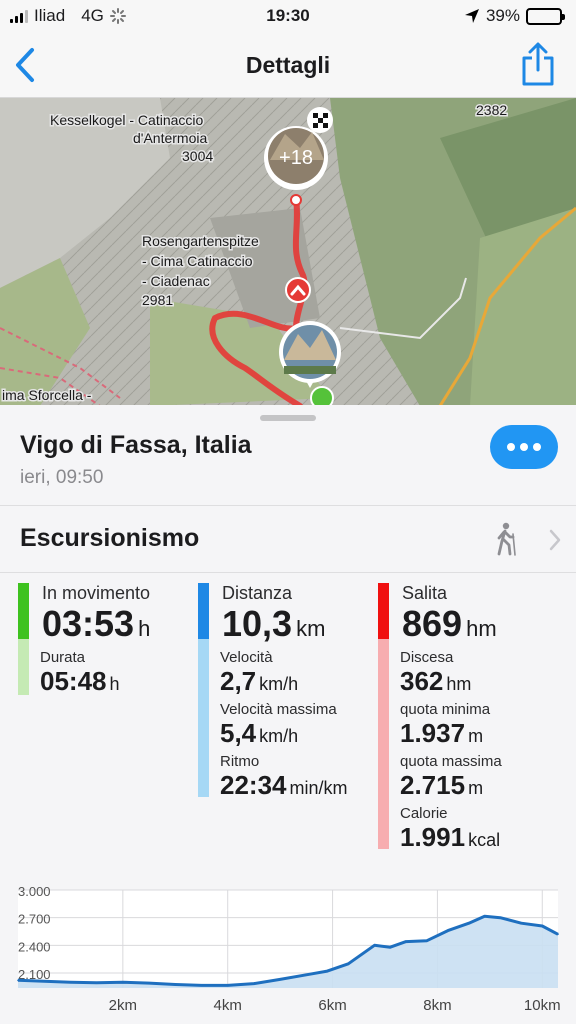 The width and height of the screenshot is (576, 1024). What do you see at coordinates (157, 300) in the screenshot?
I see `map-label-peak2-elev: 2981` at bounding box center [157, 300].